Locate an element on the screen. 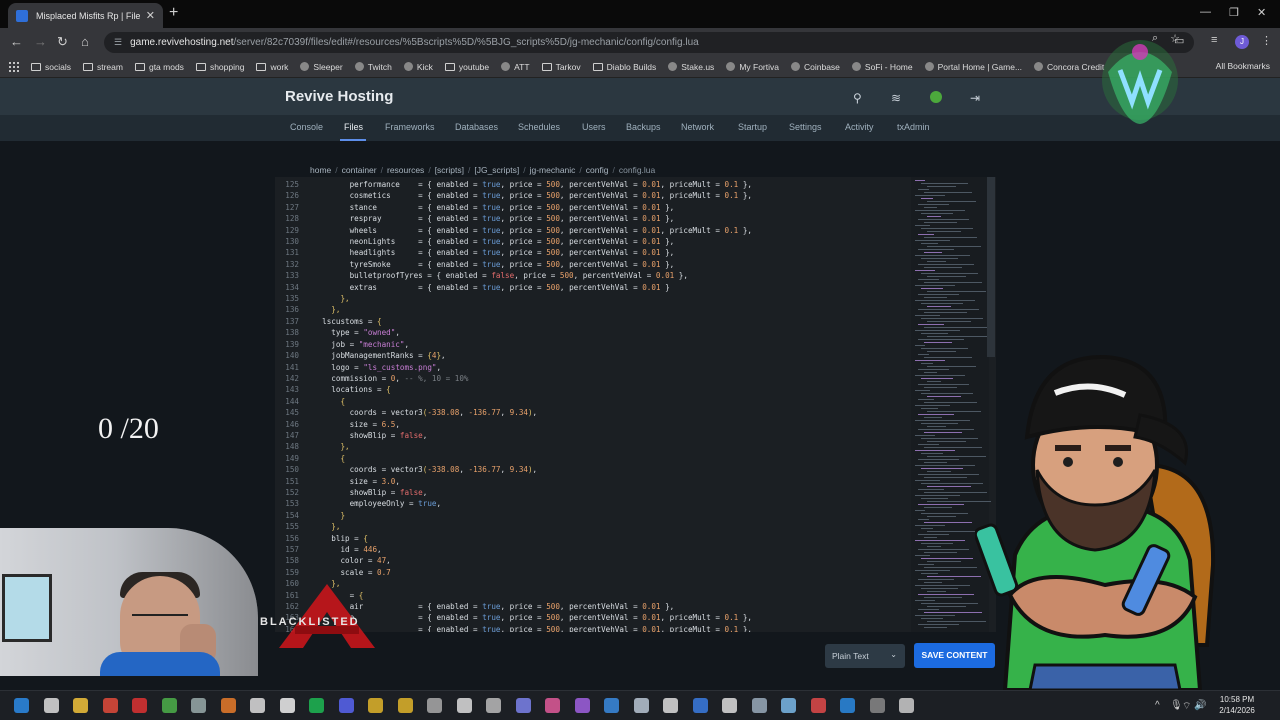 The height and width of the screenshot is (720, 1280). tab-search-icon: ≡ is located at coordinates (1214, 40).